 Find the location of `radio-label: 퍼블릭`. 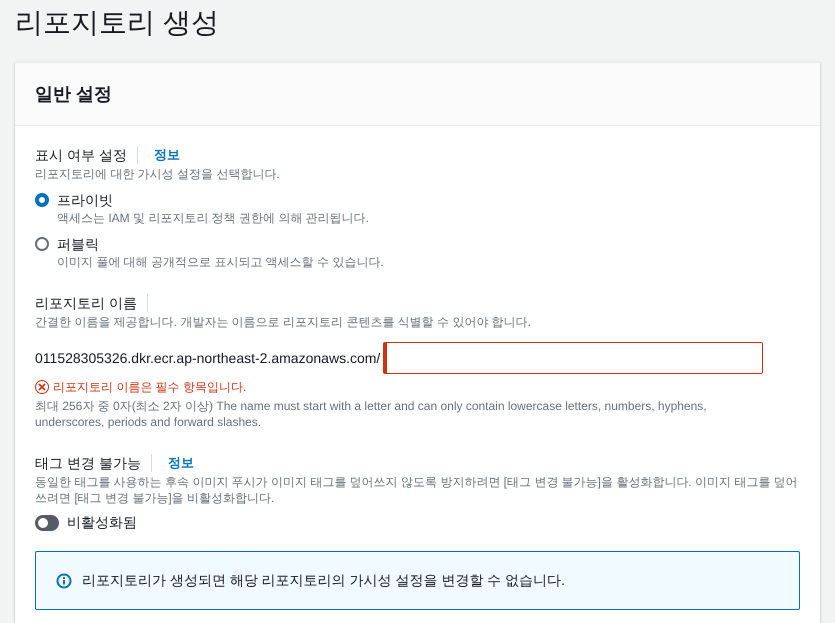

radio-label: 퍼블릭 is located at coordinates (78, 244).